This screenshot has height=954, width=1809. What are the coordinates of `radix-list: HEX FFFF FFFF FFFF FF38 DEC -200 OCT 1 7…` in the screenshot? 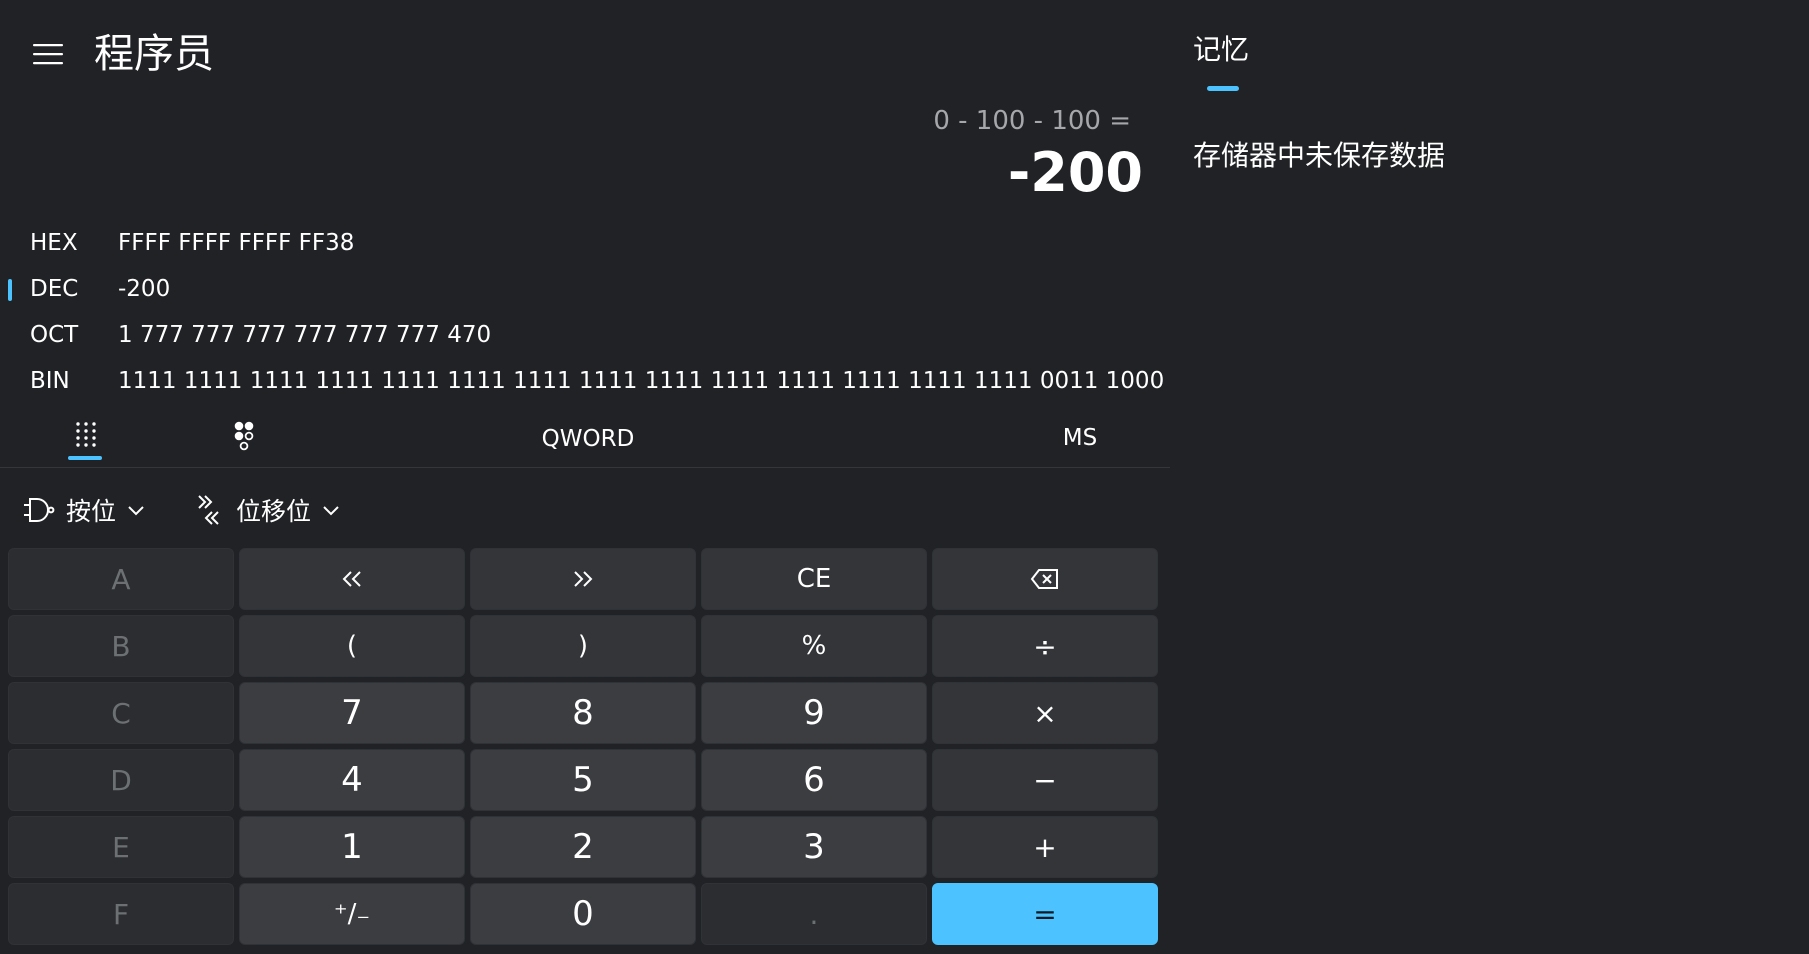 It's located at (585, 312).